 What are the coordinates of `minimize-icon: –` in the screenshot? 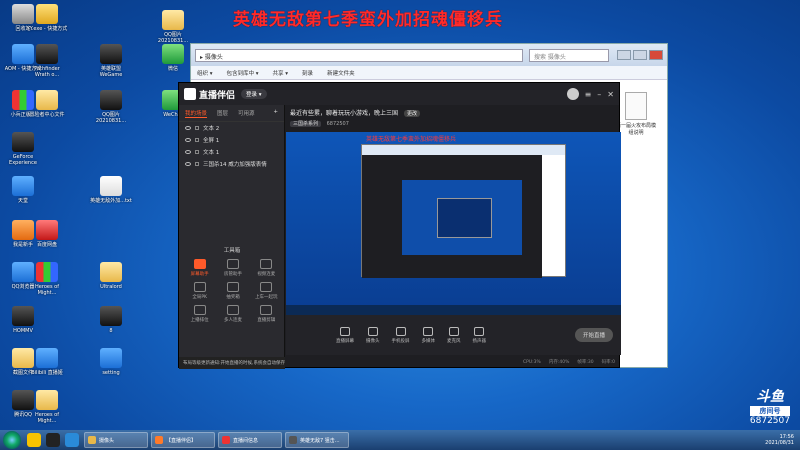 It's located at (599, 94).